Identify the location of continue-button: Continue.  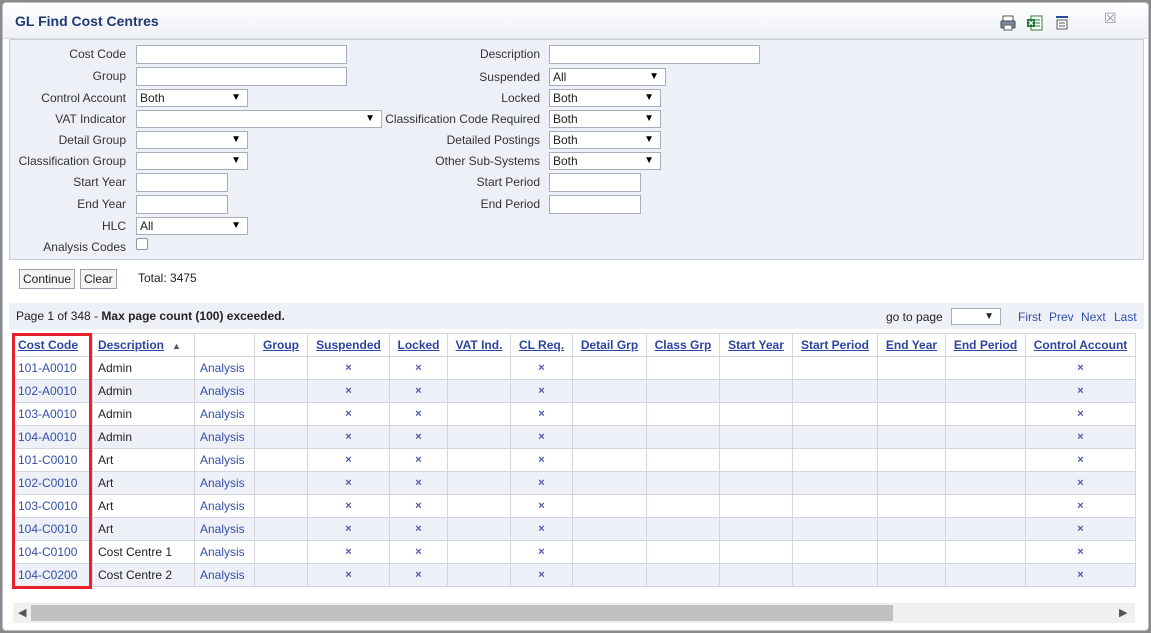
(47, 279).